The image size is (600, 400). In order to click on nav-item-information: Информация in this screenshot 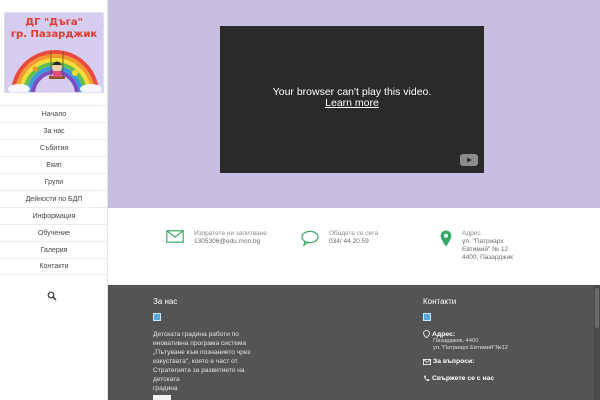, I will do `click(54, 215)`.